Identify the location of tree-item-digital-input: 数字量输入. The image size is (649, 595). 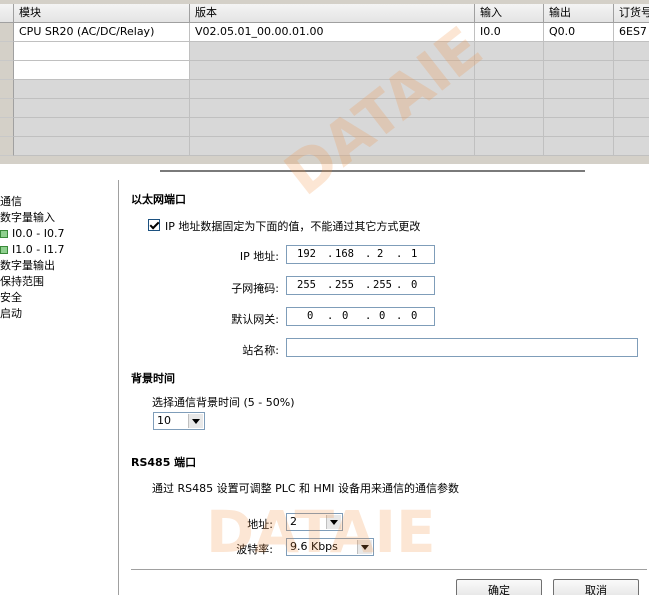
(27, 218).